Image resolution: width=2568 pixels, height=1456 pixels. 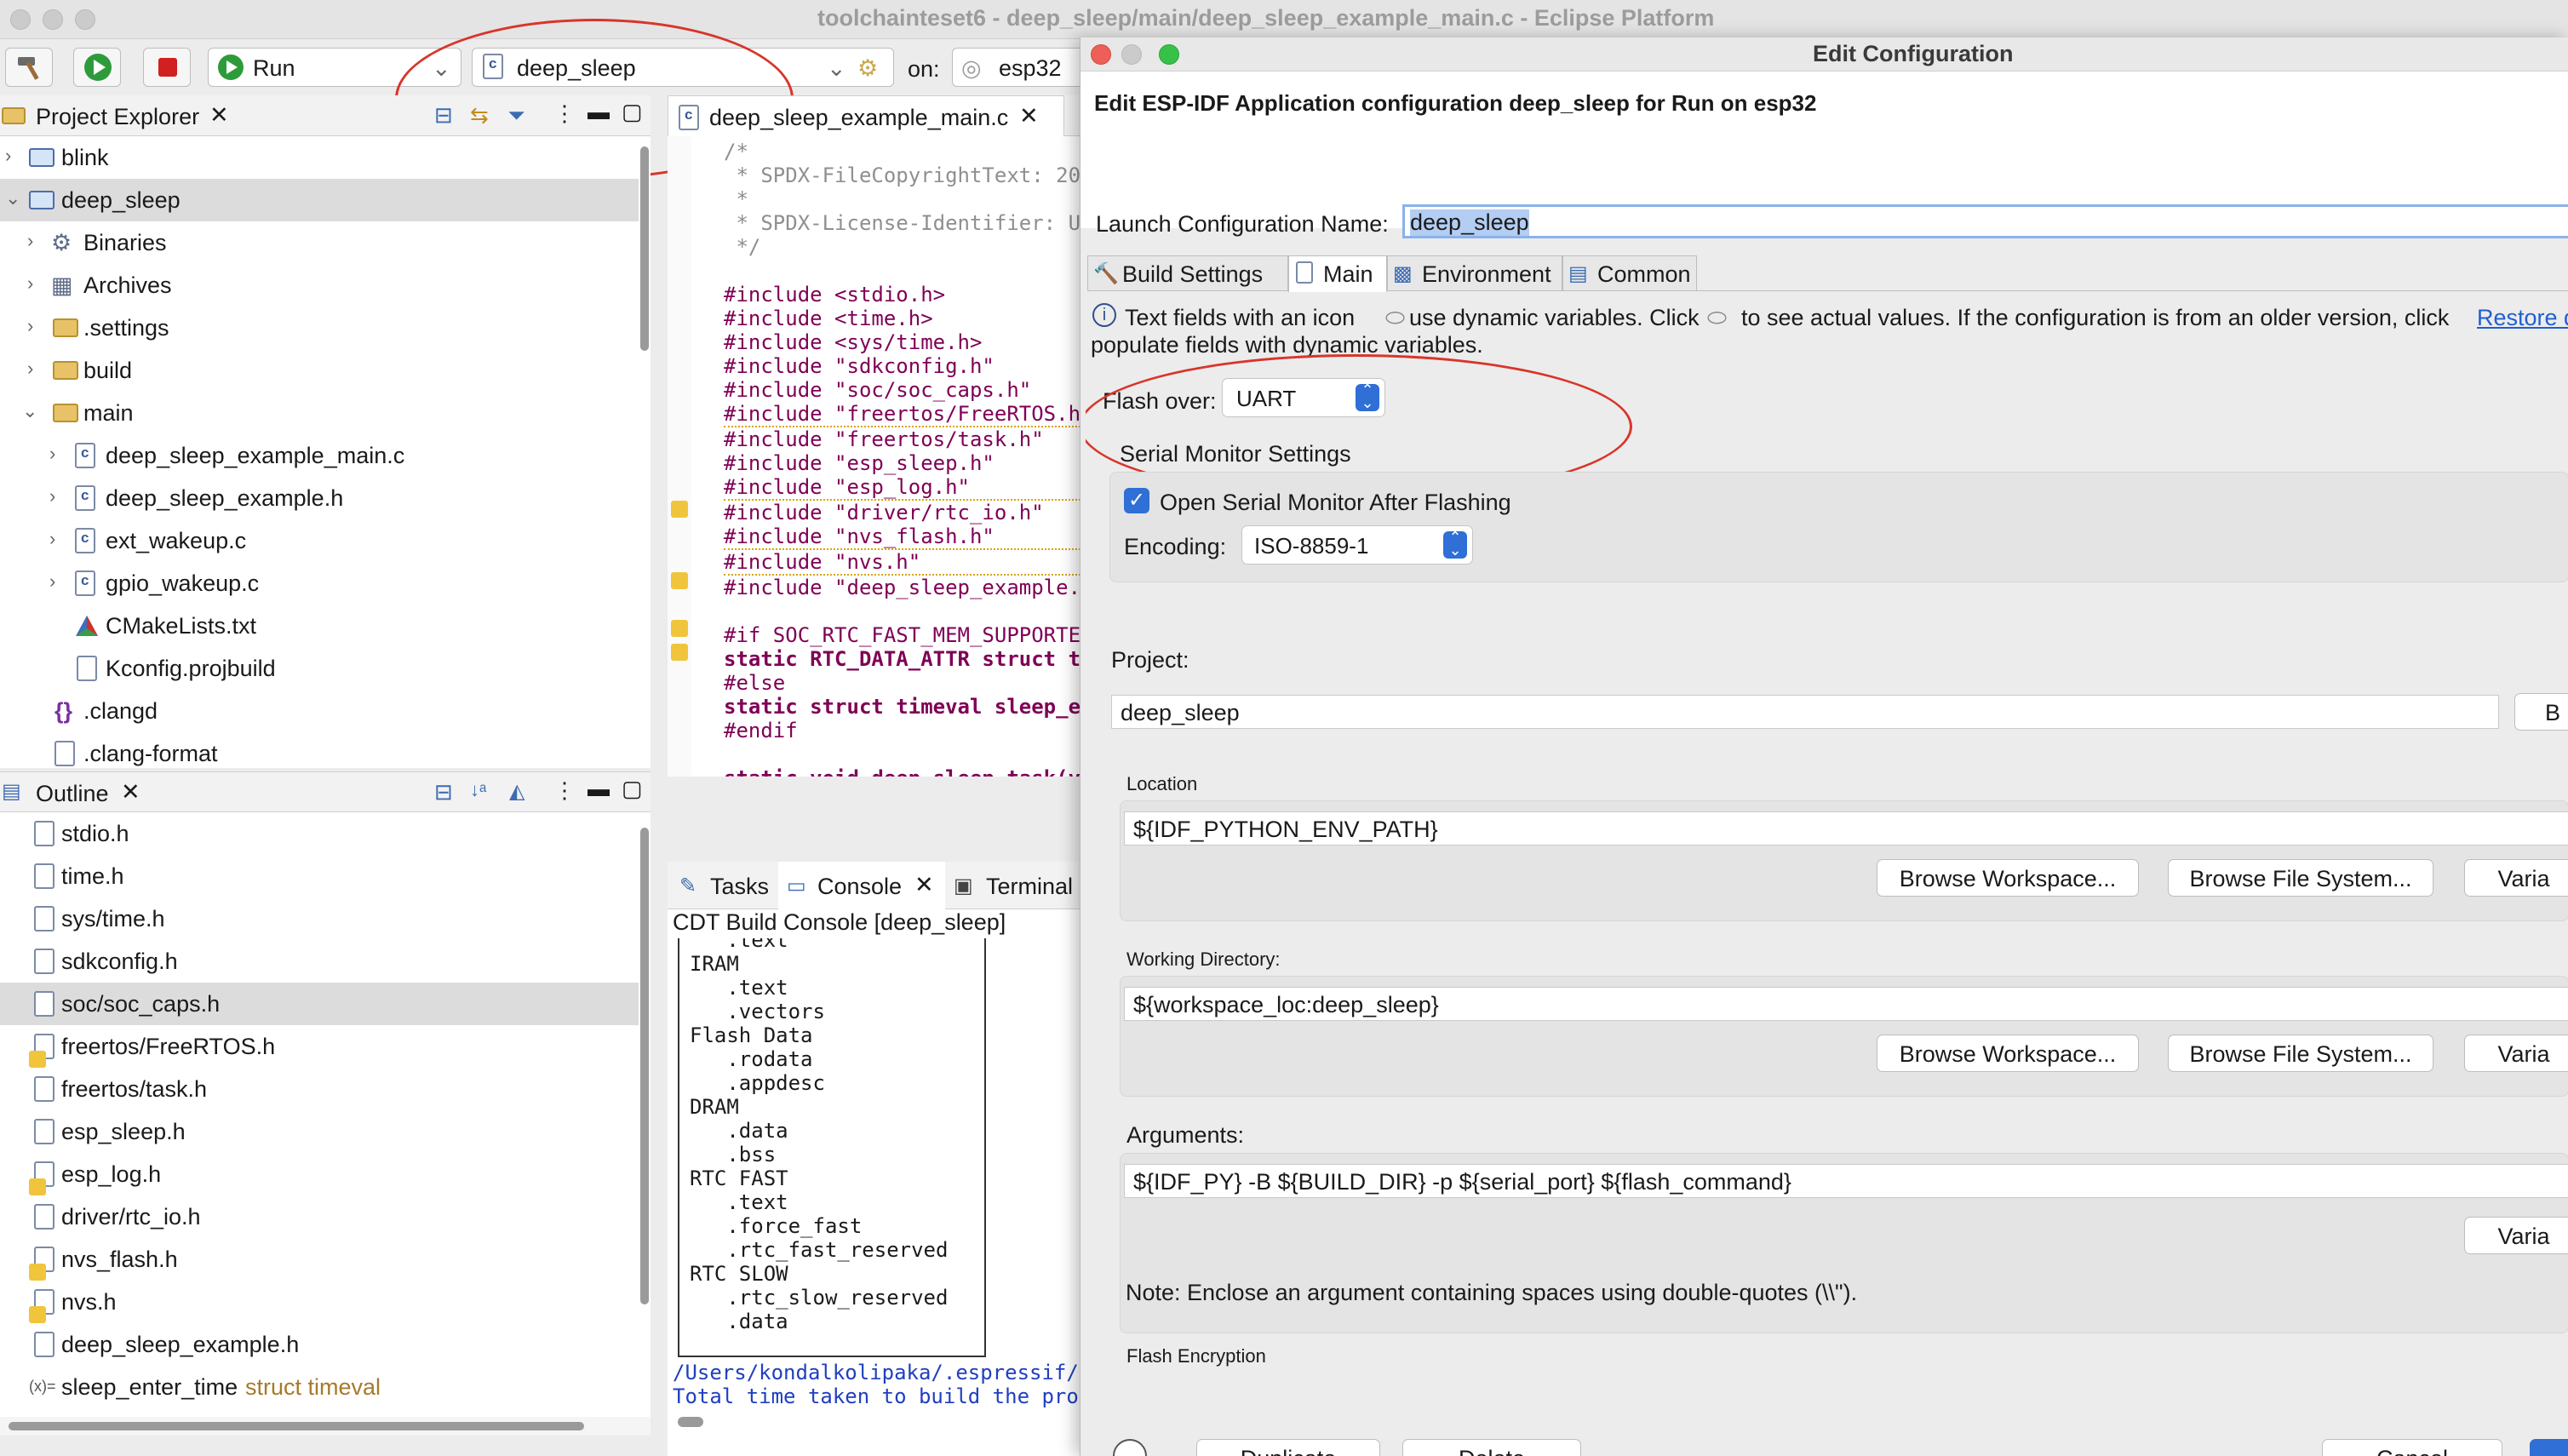 I want to click on outline-item: freertos/FreeRTOS.h, so click(x=319, y=1046).